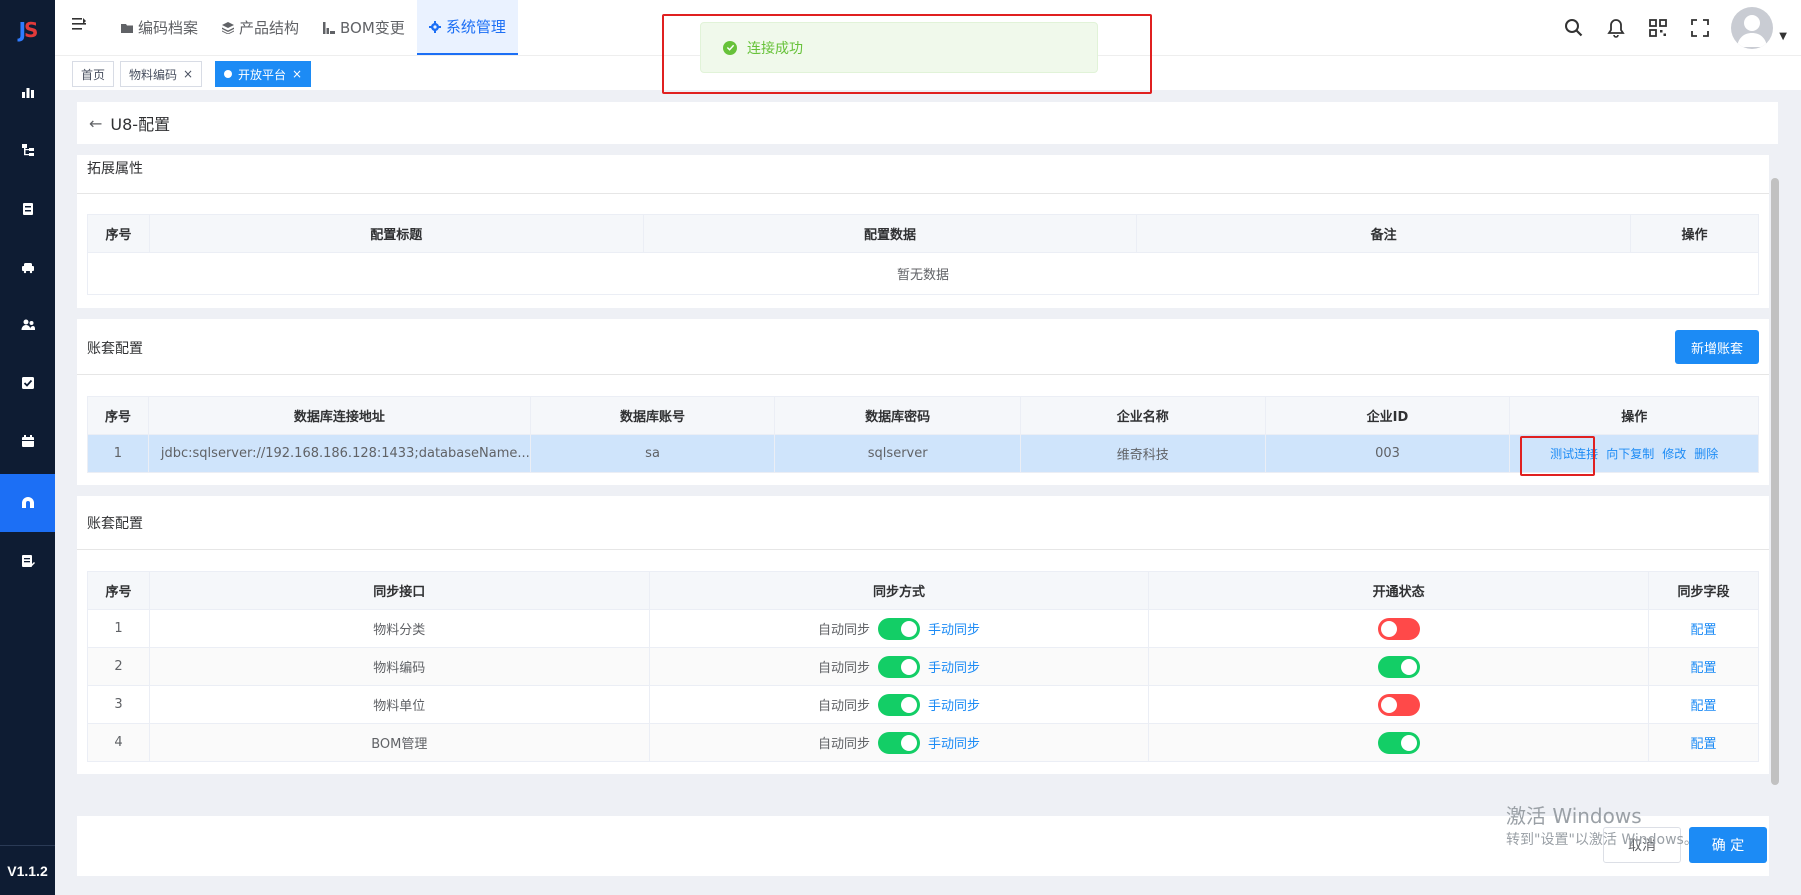 This screenshot has height=895, width=1801. I want to click on app-logo: JS, so click(27, 30).